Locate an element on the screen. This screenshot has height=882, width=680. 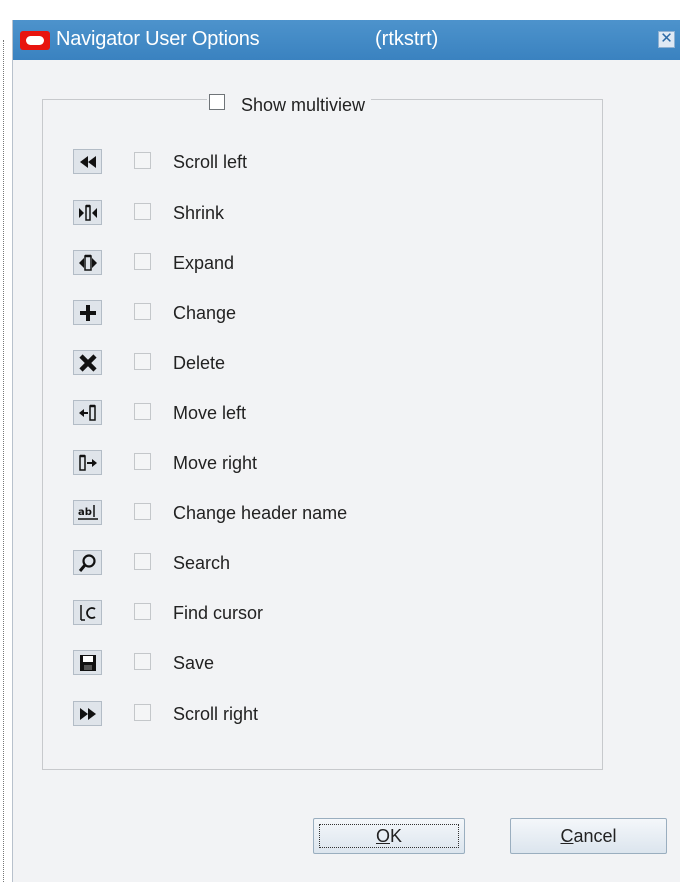
search-label: Search is located at coordinates (202, 563).